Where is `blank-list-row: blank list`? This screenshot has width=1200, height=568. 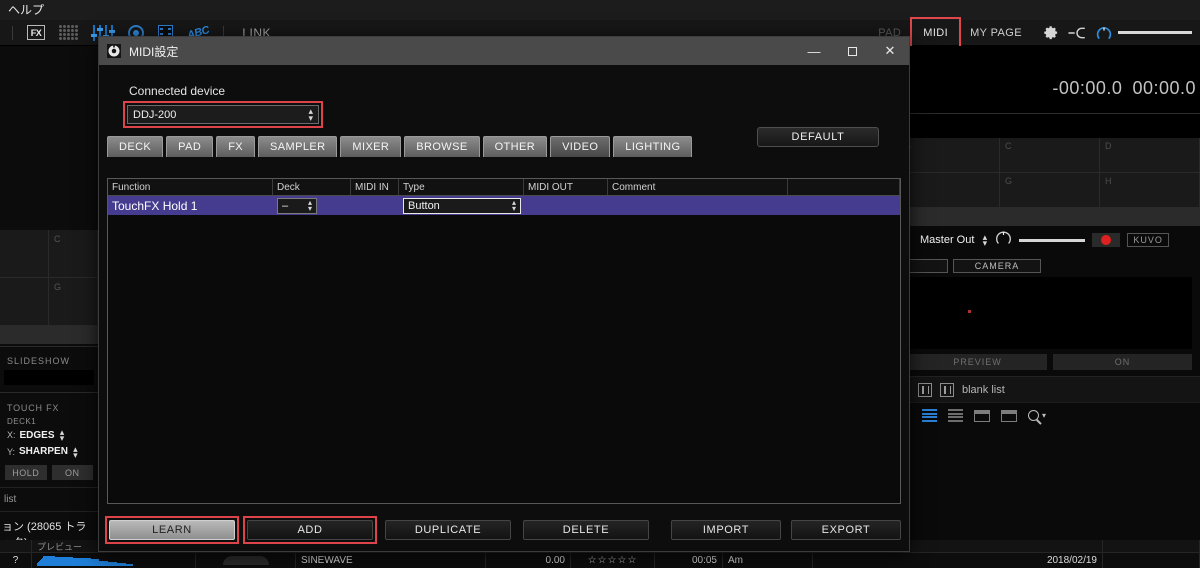 blank-list-row: blank list is located at coordinates (1050, 389).